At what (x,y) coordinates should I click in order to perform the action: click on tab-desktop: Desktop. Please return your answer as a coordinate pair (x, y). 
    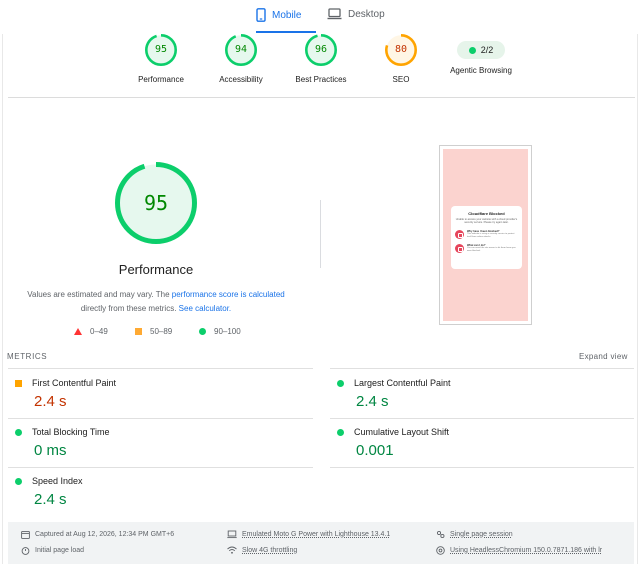
    Looking at the image, I should click on (356, 14).